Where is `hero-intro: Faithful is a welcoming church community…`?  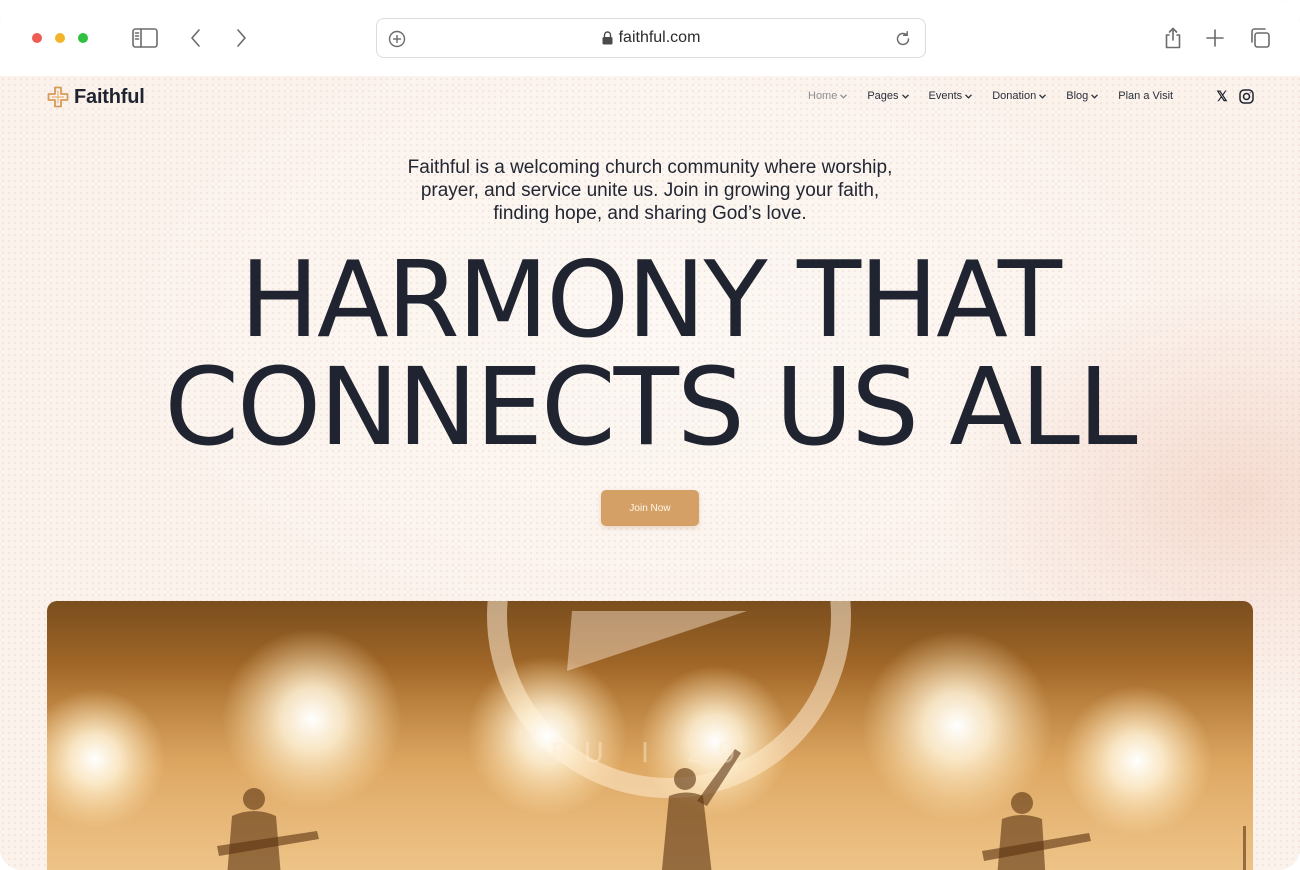
hero-intro: Faithful is a welcoming church community… is located at coordinates (650, 190).